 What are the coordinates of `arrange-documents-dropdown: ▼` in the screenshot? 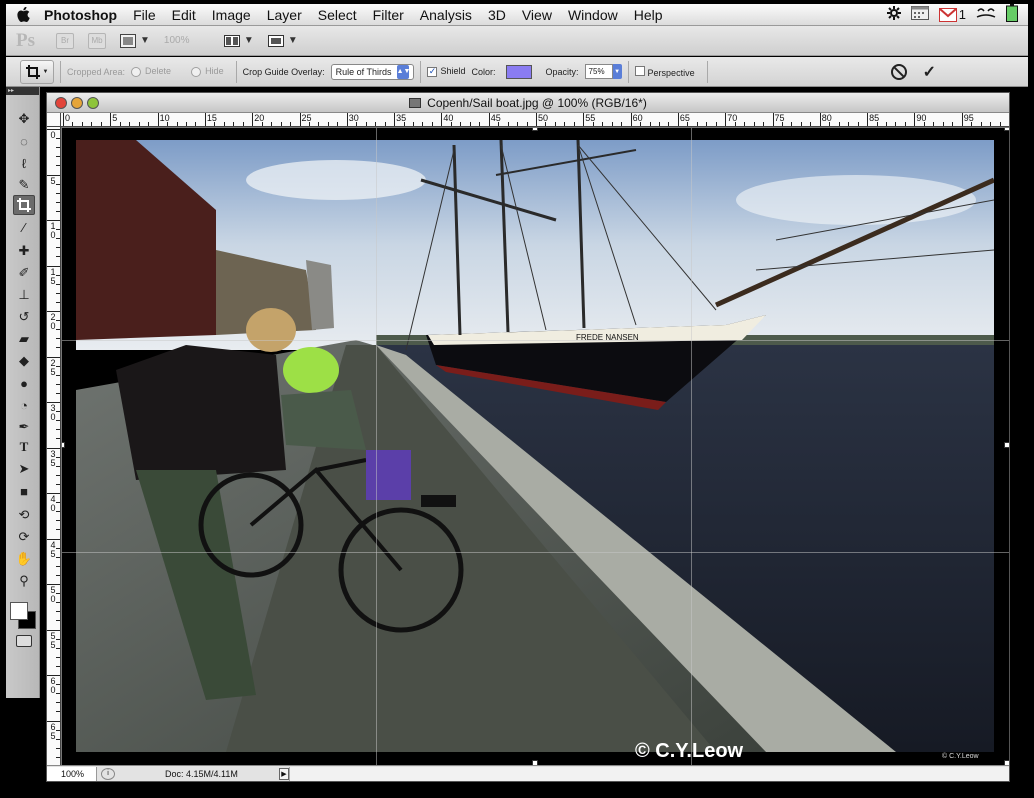 It's located at (238, 40).